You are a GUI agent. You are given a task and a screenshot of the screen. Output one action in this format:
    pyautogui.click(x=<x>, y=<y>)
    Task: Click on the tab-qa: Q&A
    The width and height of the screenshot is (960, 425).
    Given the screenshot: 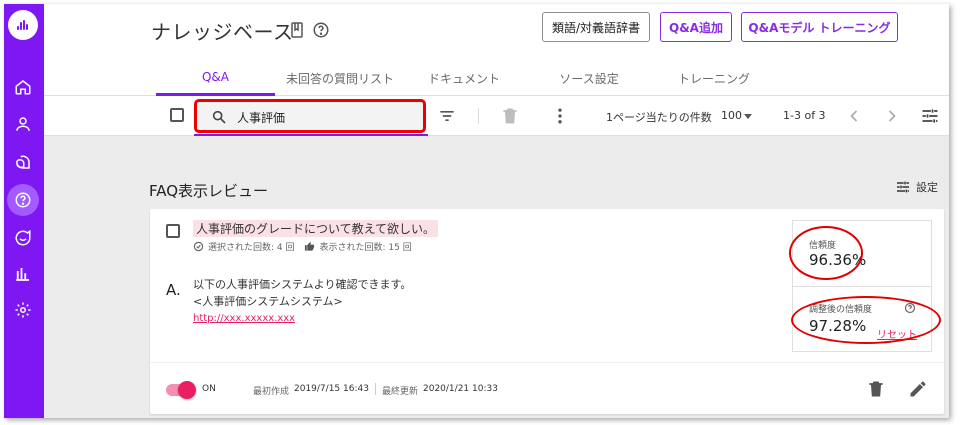 What is the action you would take?
    pyautogui.click(x=215, y=77)
    